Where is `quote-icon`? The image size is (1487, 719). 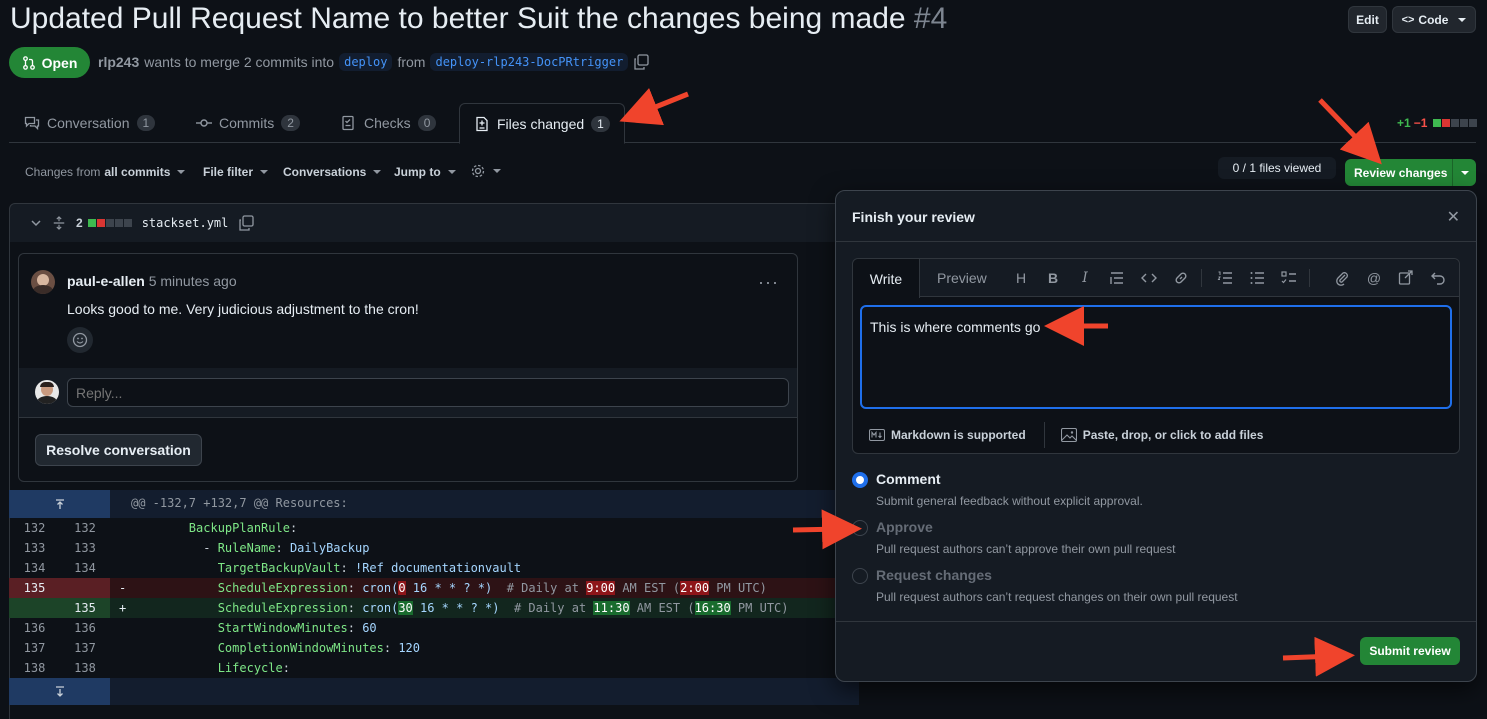 quote-icon is located at coordinates (1117, 278).